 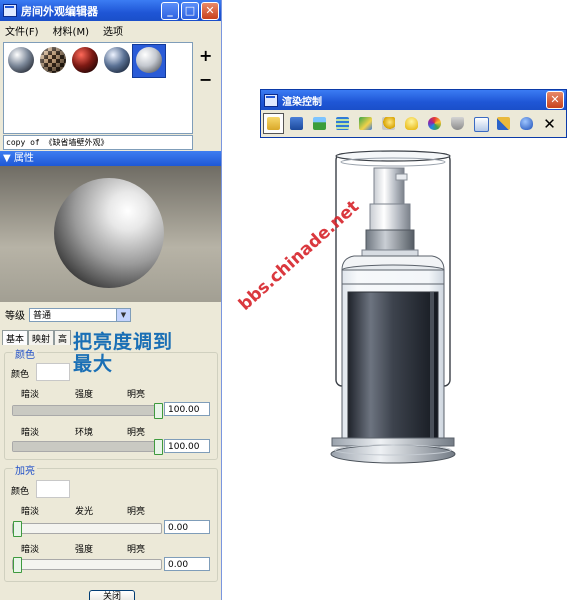 What do you see at coordinates (23, 158) in the screenshot?
I see `properties-label: 属性` at bounding box center [23, 158].